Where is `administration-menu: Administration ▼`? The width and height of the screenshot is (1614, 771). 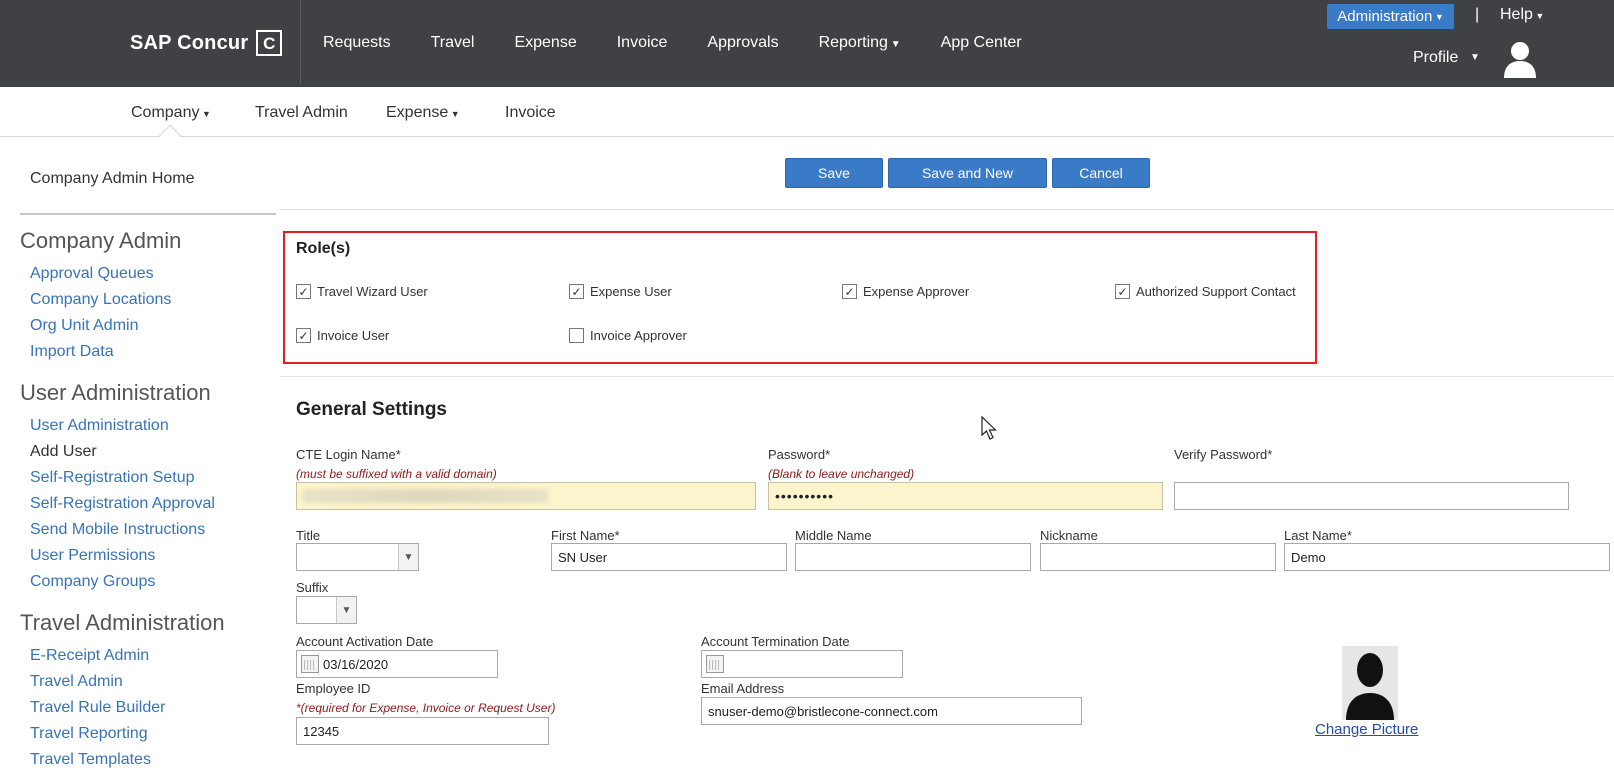 administration-menu: Administration ▼ is located at coordinates (1390, 16).